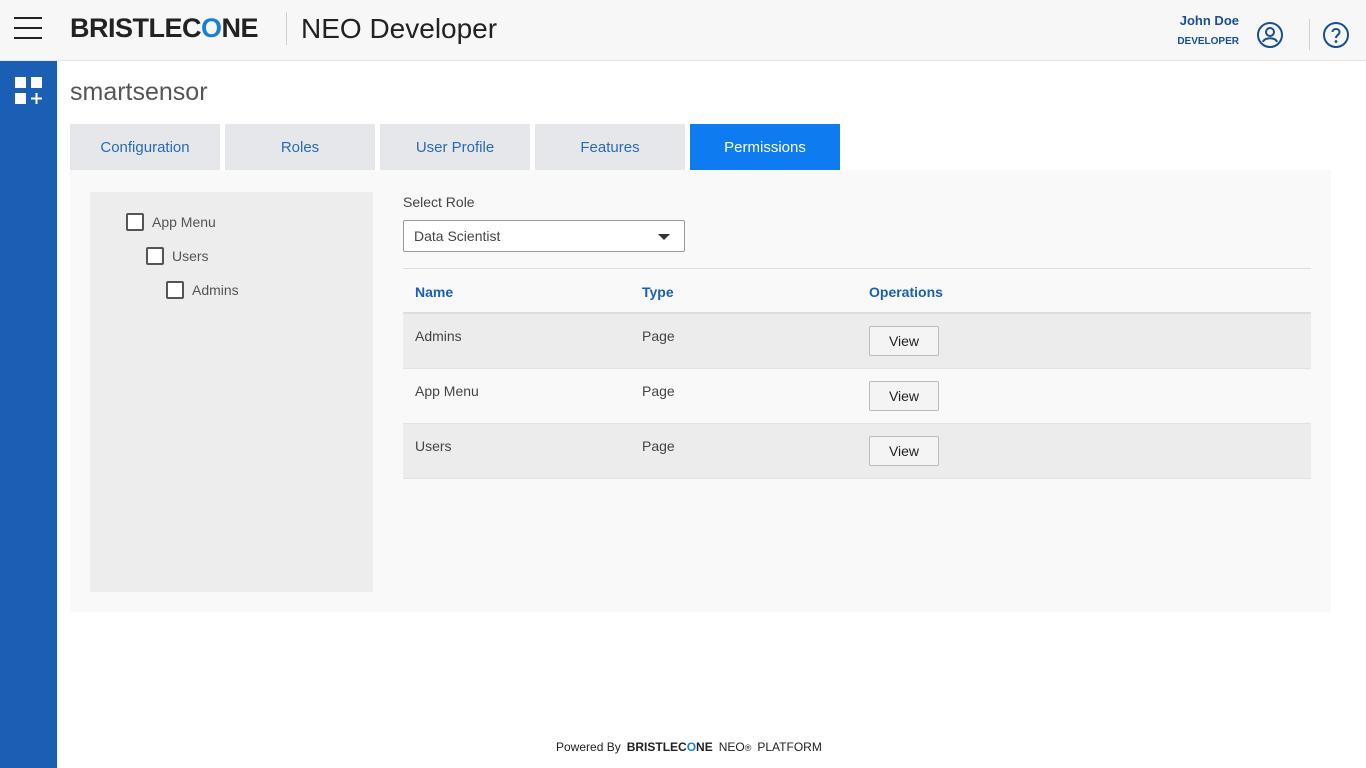 The height and width of the screenshot is (768, 1366). Describe the element at coordinates (139, 92) in the screenshot. I see `page-title: smartsensor` at that location.